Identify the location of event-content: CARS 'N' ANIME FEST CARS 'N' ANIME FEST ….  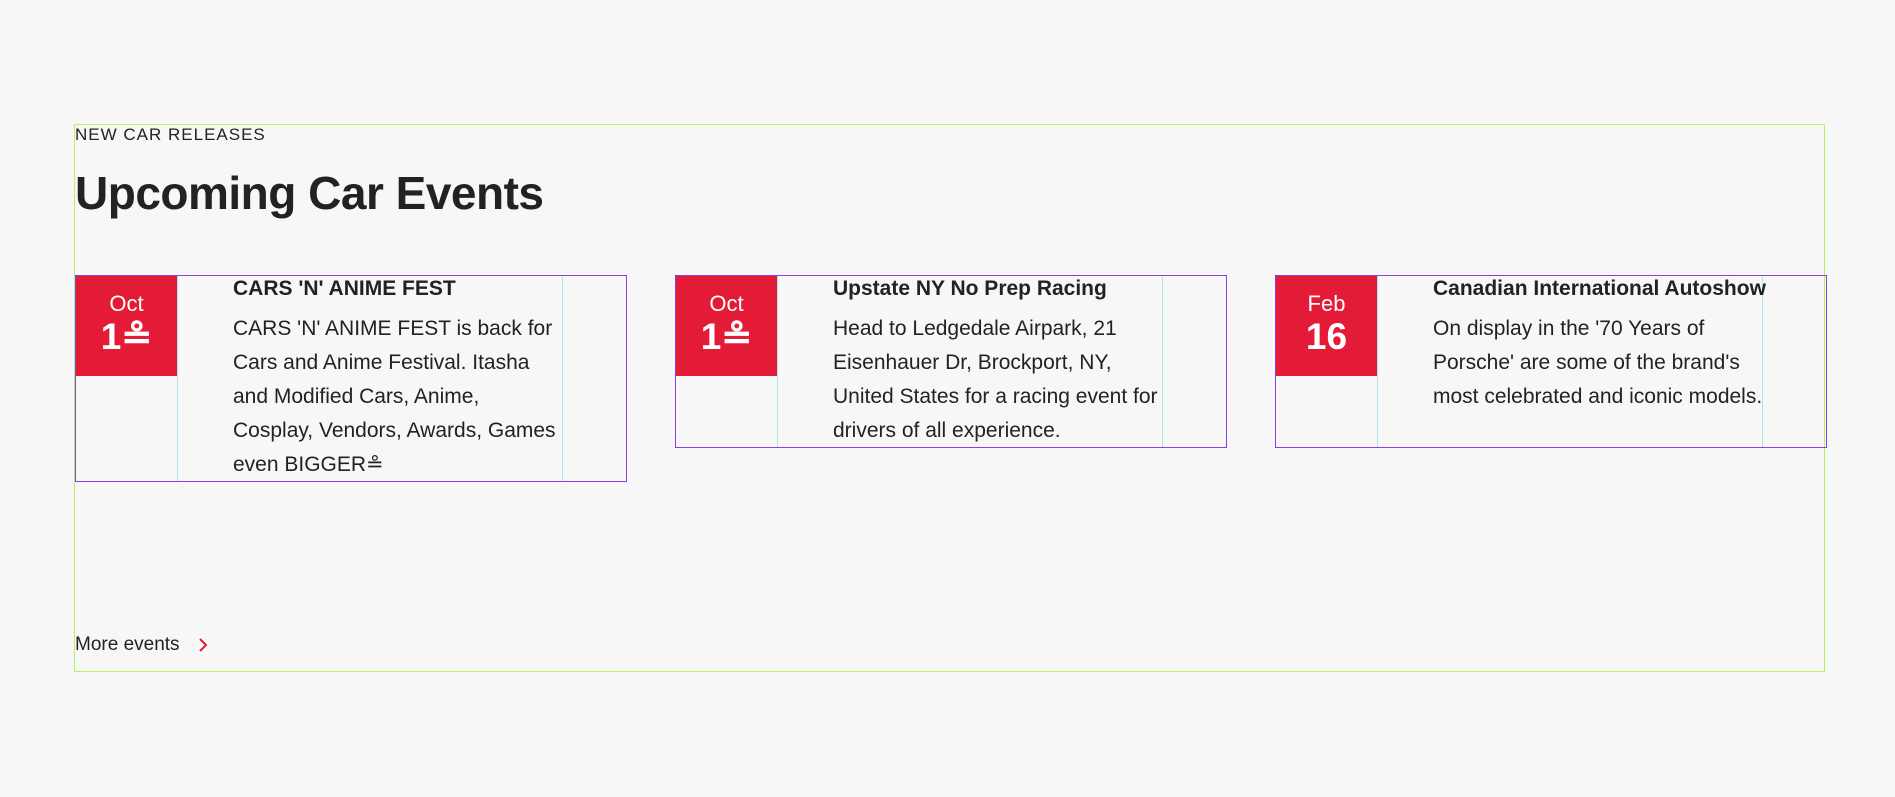
(370, 378).